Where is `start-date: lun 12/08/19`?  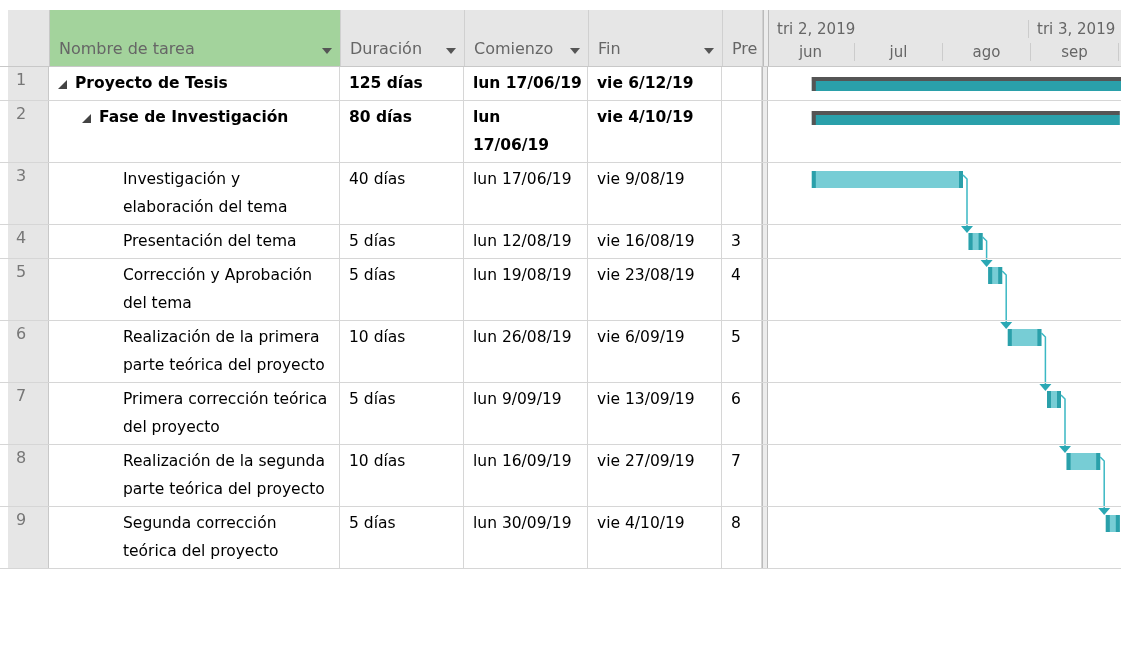 start-date: lun 12/08/19 is located at coordinates (522, 241).